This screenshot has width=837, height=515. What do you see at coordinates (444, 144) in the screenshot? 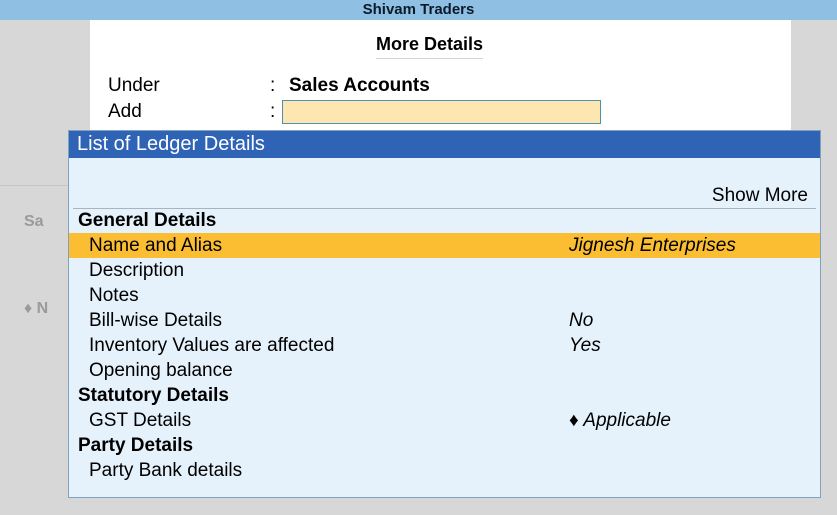
I see `list-title: List of Ledger Details` at bounding box center [444, 144].